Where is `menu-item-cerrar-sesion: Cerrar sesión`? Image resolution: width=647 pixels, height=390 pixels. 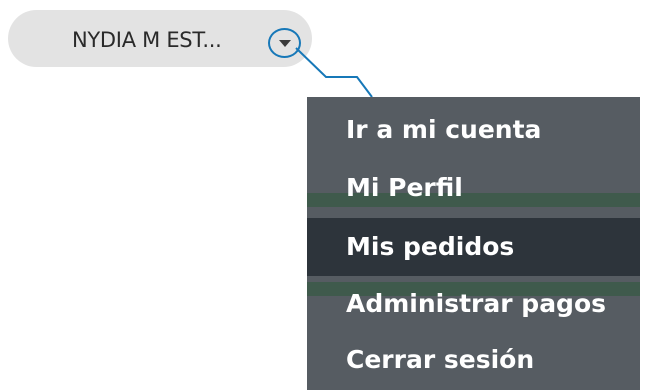
menu-item-cerrar-sesion: Cerrar sesión is located at coordinates (473, 360).